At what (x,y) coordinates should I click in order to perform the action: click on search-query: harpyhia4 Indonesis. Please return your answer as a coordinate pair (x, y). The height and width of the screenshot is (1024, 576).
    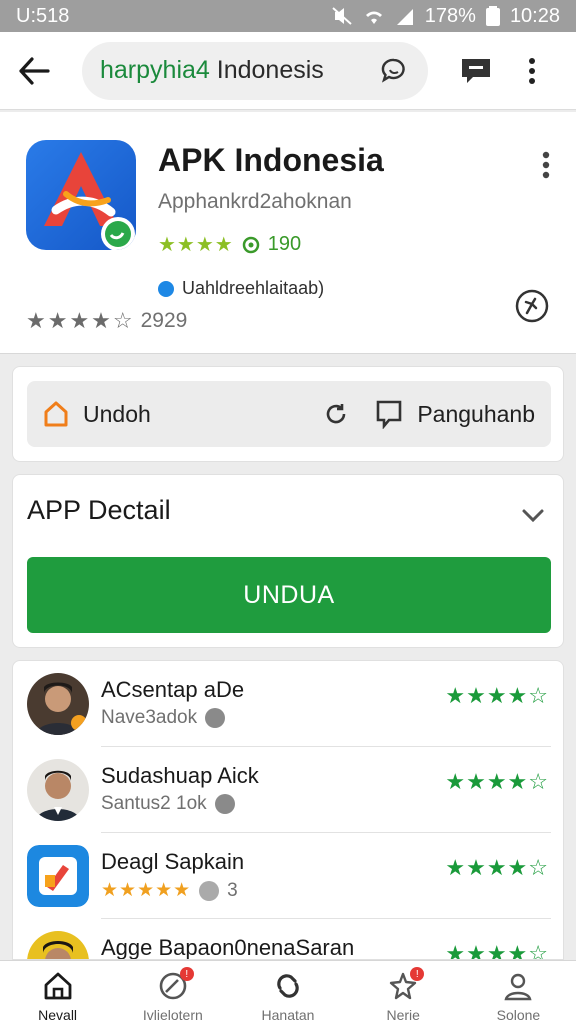
    Looking at the image, I should click on (237, 70).